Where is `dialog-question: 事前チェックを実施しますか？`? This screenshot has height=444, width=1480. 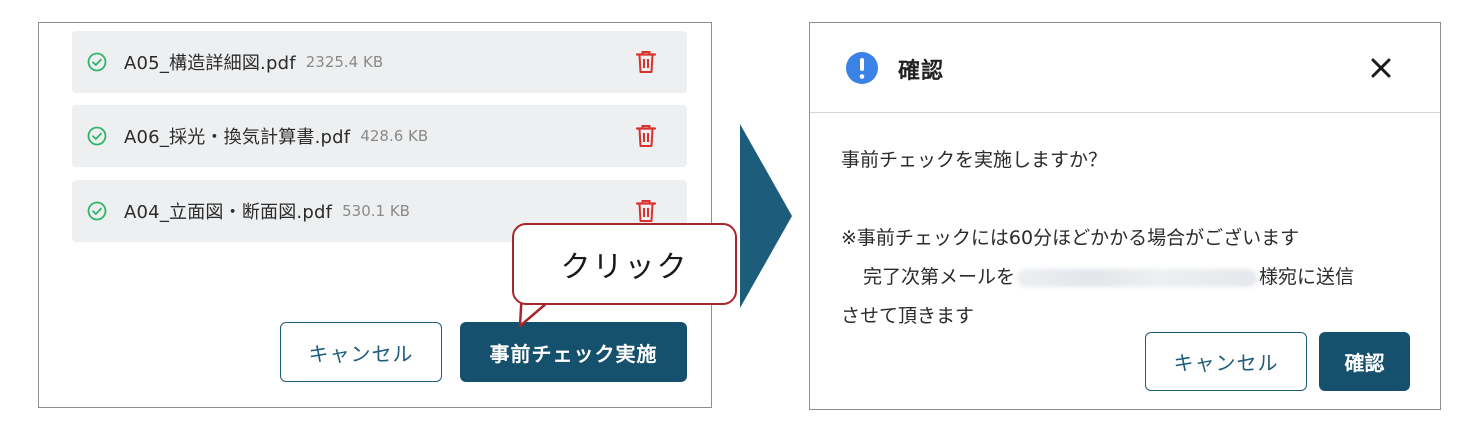 dialog-question: 事前チェックを実施しますか？ is located at coordinates (974, 160).